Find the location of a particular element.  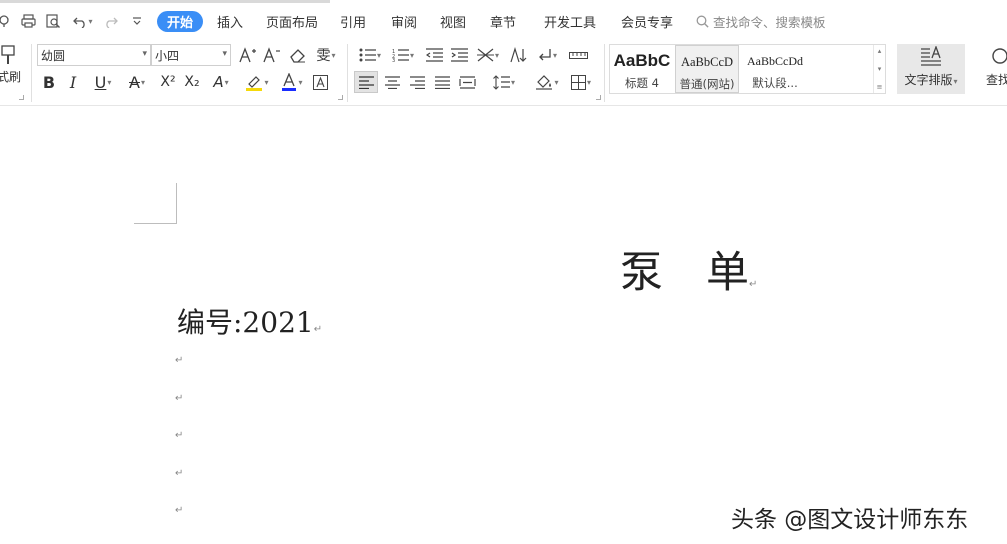

bullets-button: ▾ is located at coordinates (370, 55).